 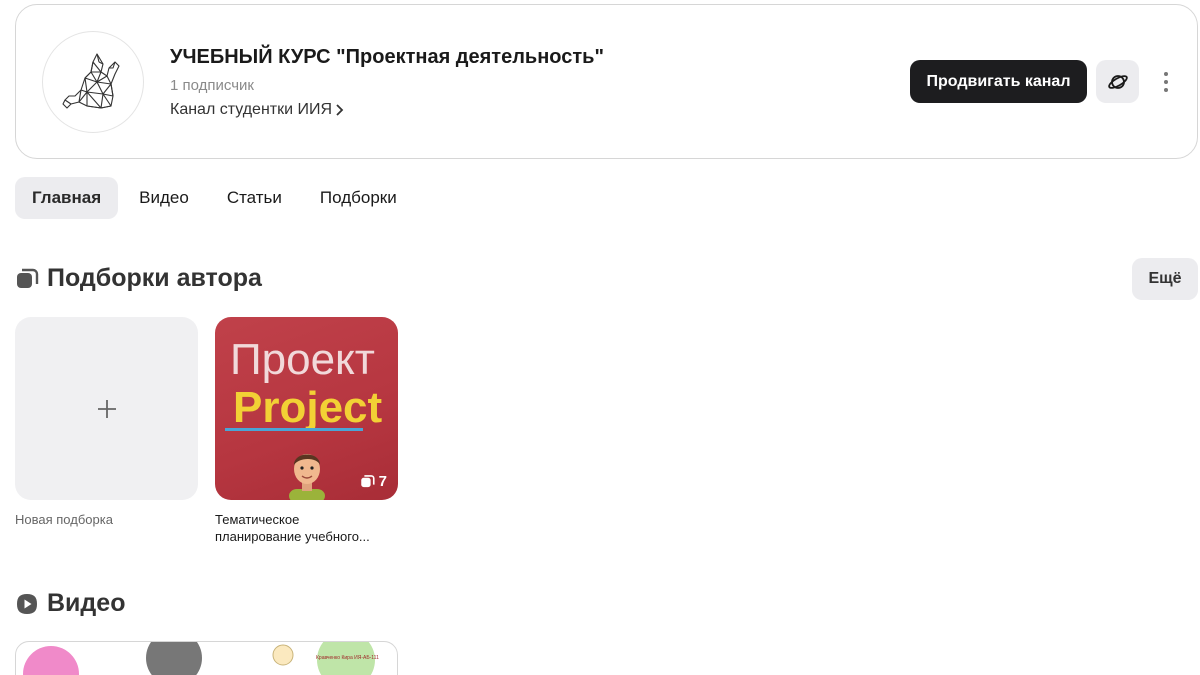 What do you see at coordinates (1165, 279) in the screenshot?
I see `collections-more-button: Ещё` at bounding box center [1165, 279].